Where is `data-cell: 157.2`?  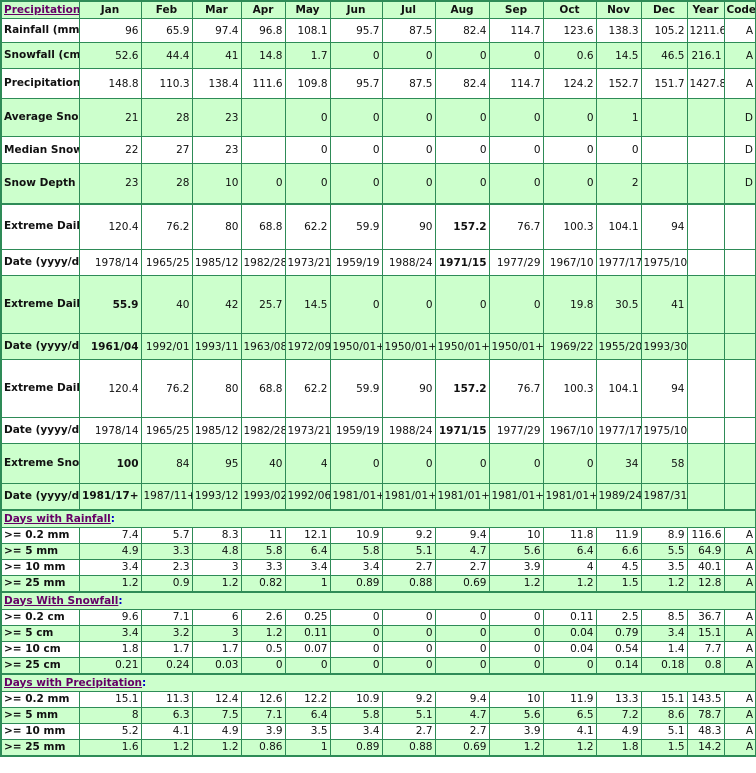 data-cell: 157.2 is located at coordinates (462, 388).